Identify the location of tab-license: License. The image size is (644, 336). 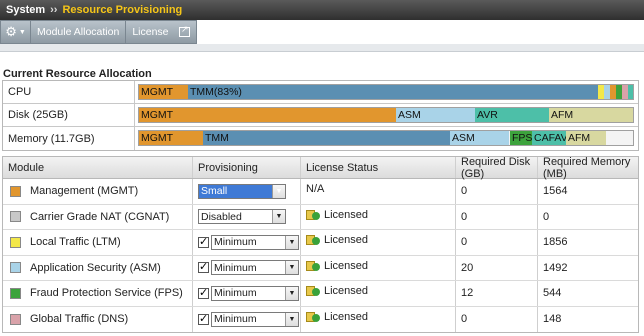
(161, 32).